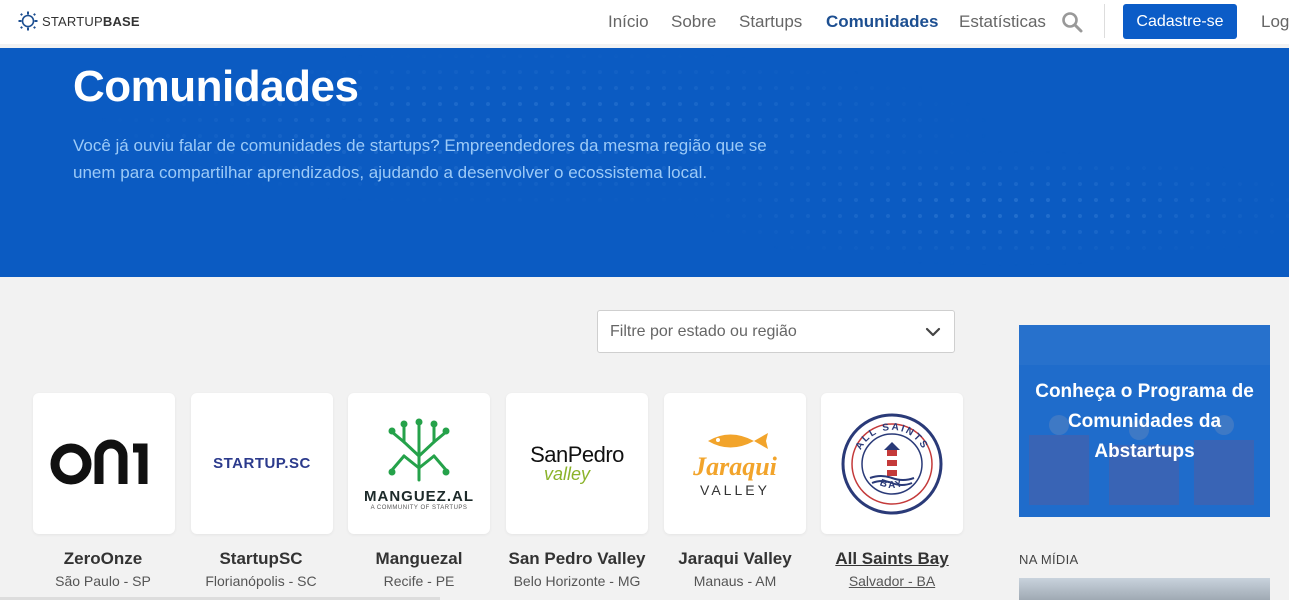 Image resolution: width=1289 pixels, height=600 pixels. Describe the element at coordinates (1104, 21) in the screenshot. I see `nav-divider` at that location.